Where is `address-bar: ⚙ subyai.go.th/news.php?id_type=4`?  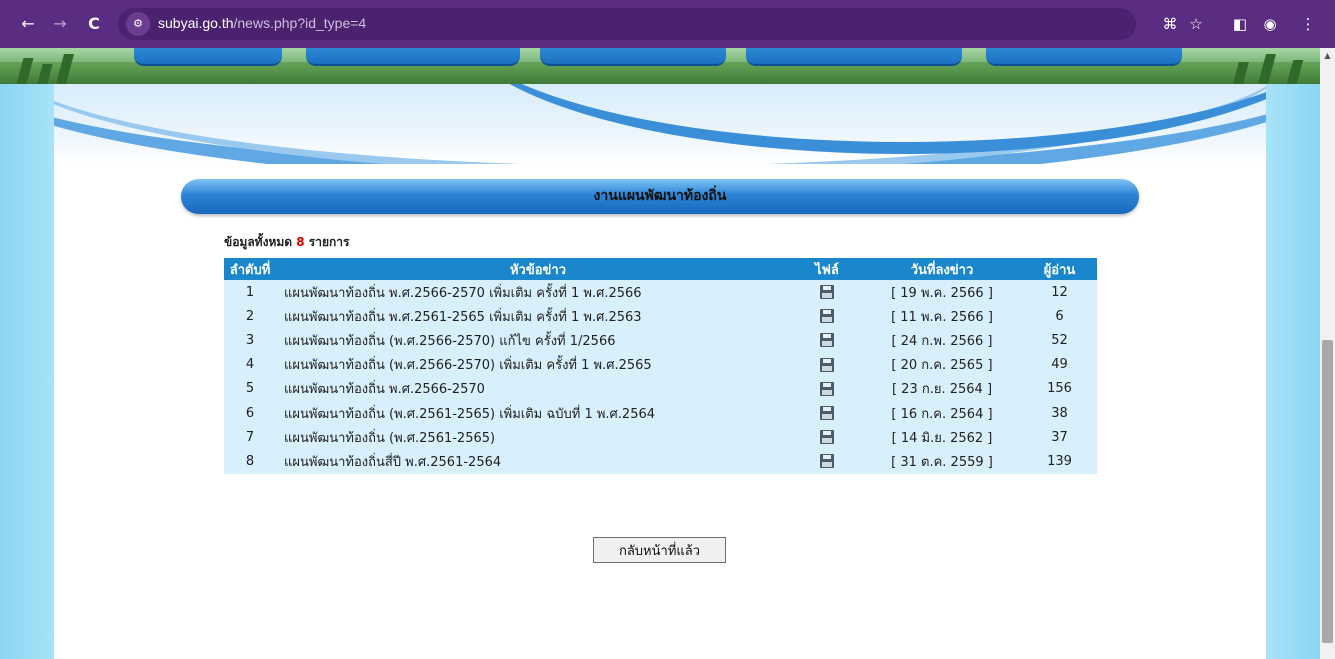
address-bar: ⚙ subyai.go.th/news.php?id_type=4 is located at coordinates (627, 24).